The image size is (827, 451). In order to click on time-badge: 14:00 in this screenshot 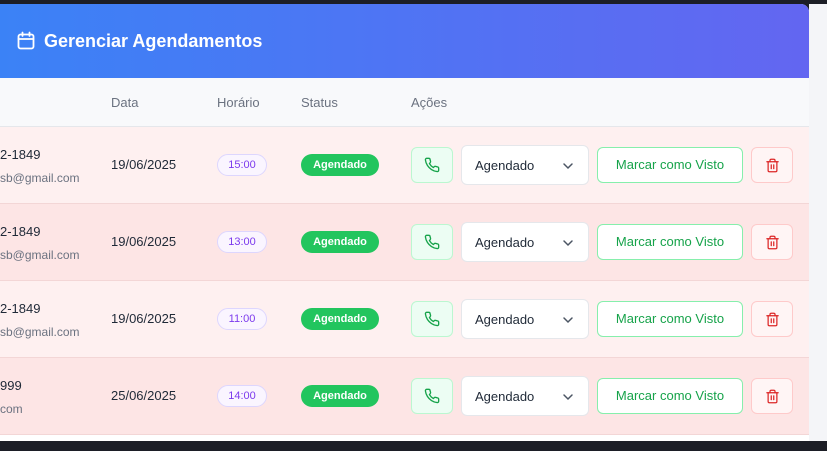, I will do `click(242, 396)`.